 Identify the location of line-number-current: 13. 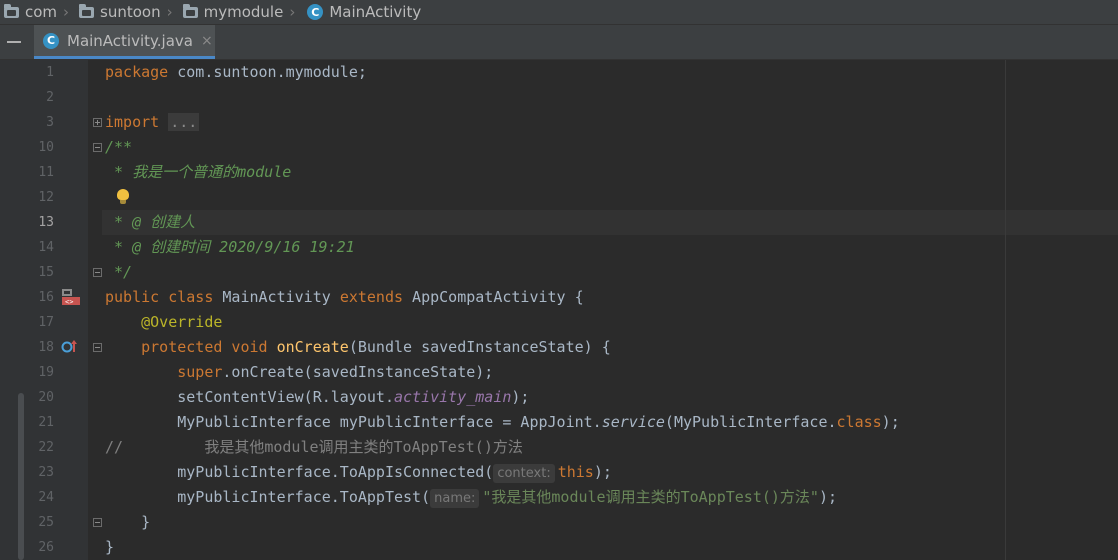
(46, 222).